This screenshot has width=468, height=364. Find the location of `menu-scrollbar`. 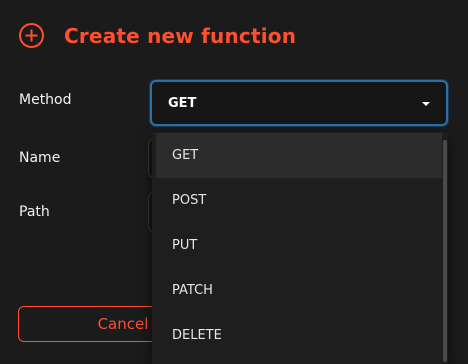

menu-scrollbar is located at coordinates (445, 251).